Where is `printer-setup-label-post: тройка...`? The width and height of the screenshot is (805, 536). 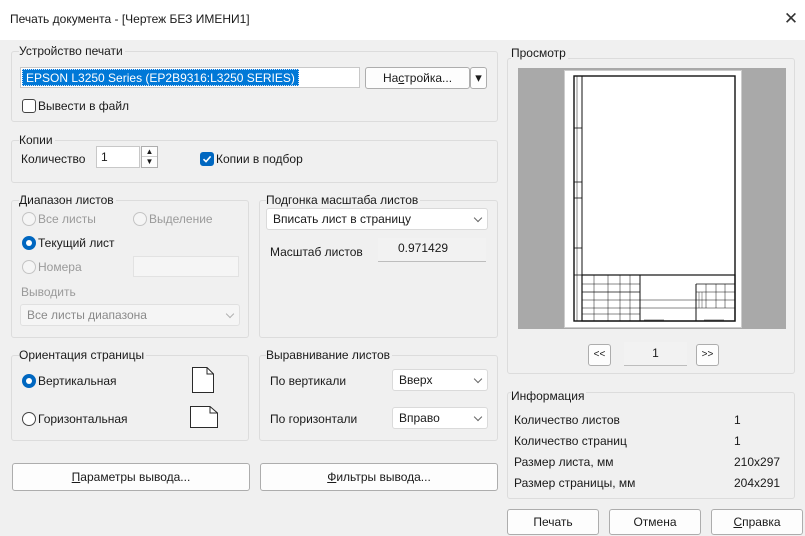
printer-setup-label-post: тройка... is located at coordinates (428, 78).